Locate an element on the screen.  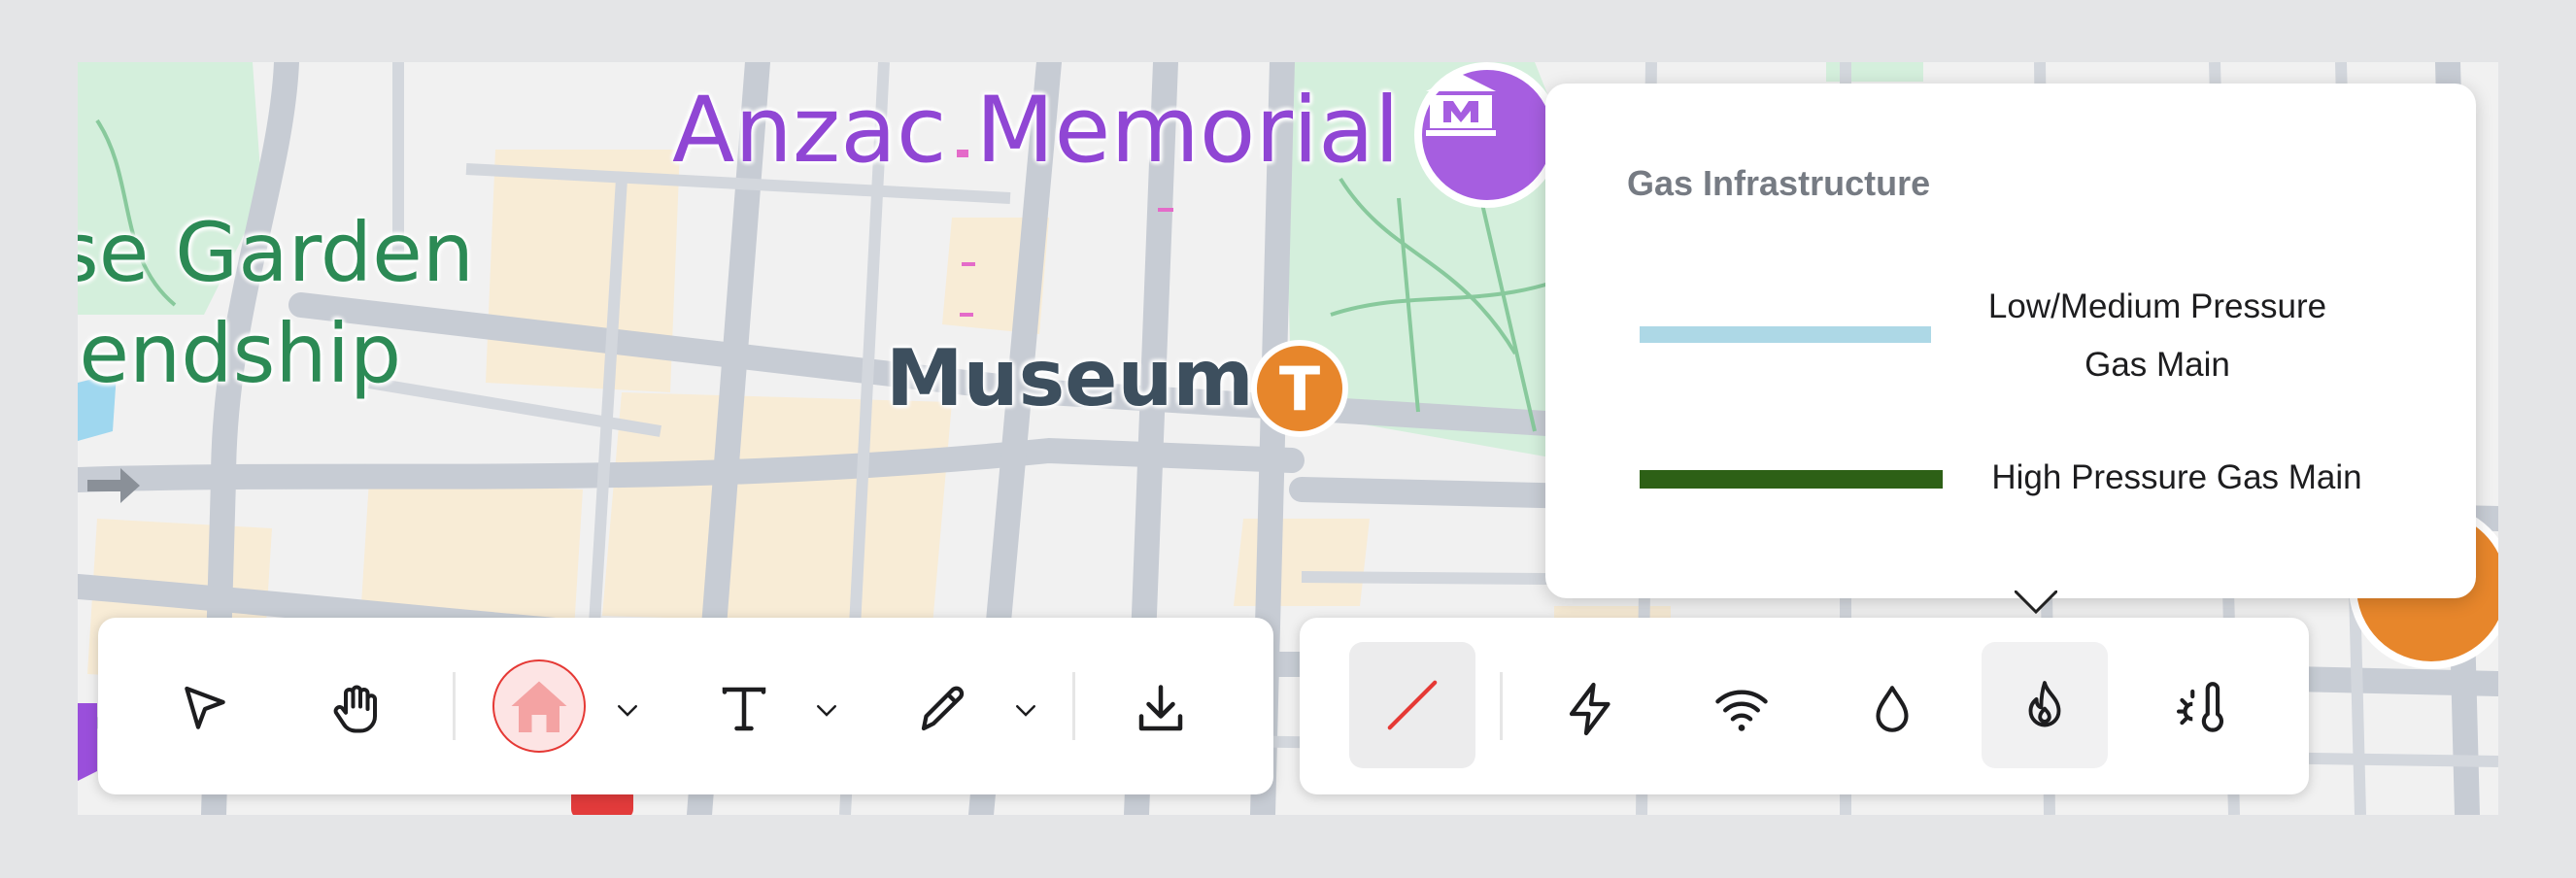
pen-tool-button is located at coordinates (943, 709).